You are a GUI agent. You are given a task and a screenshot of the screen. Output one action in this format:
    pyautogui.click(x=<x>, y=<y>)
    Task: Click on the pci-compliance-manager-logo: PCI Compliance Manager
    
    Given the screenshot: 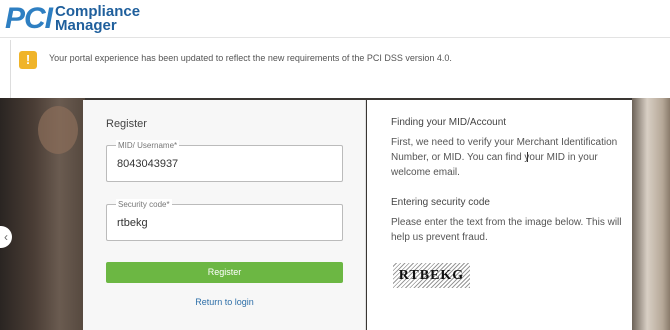 What is the action you would take?
    pyautogui.click(x=72, y=19)
    